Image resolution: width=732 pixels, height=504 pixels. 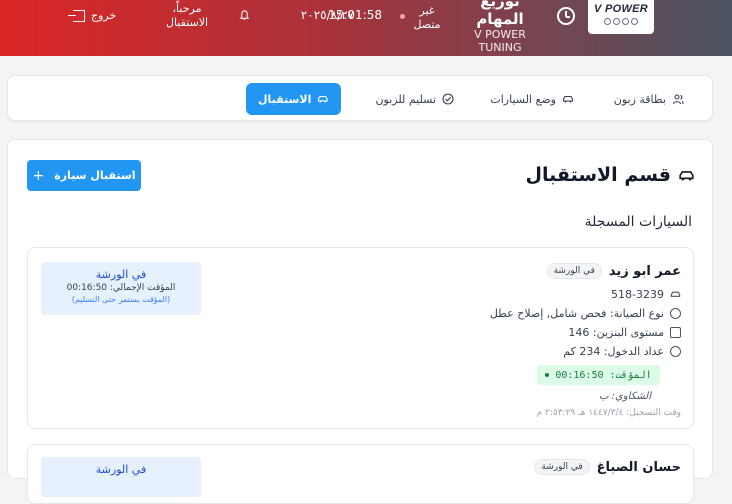 I want to click on logout-button: خروج, so click(x=92, y=15).